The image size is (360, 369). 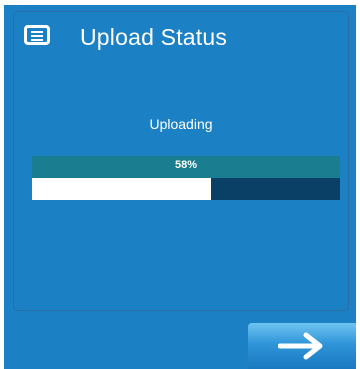 I want to click on upload-progress: 58%, so click(x=186, y=179).